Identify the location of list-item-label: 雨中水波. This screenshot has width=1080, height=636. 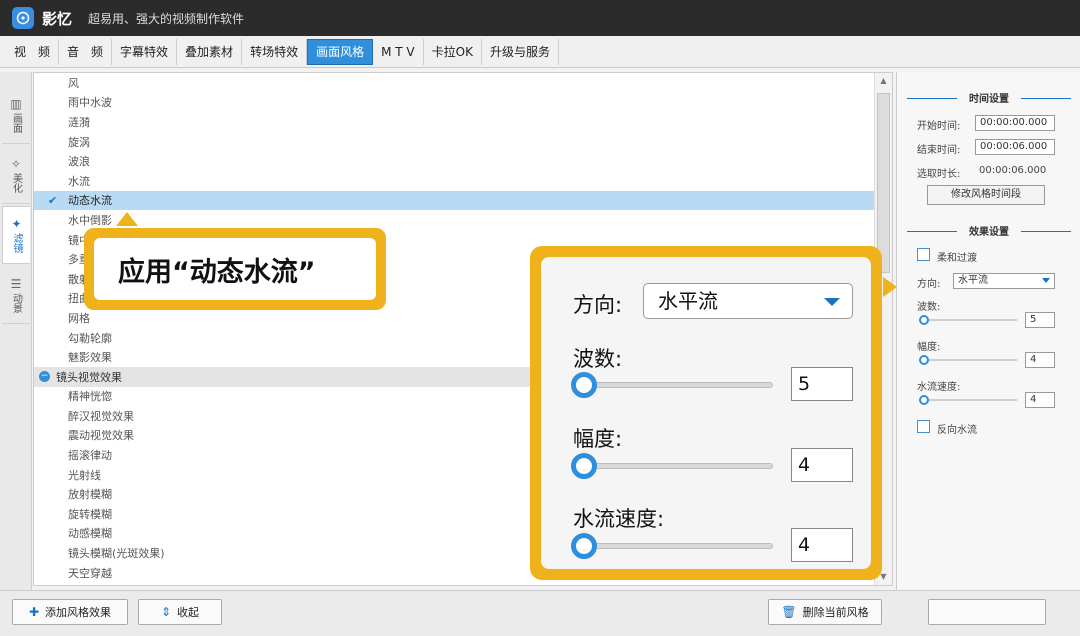
(90, 103).